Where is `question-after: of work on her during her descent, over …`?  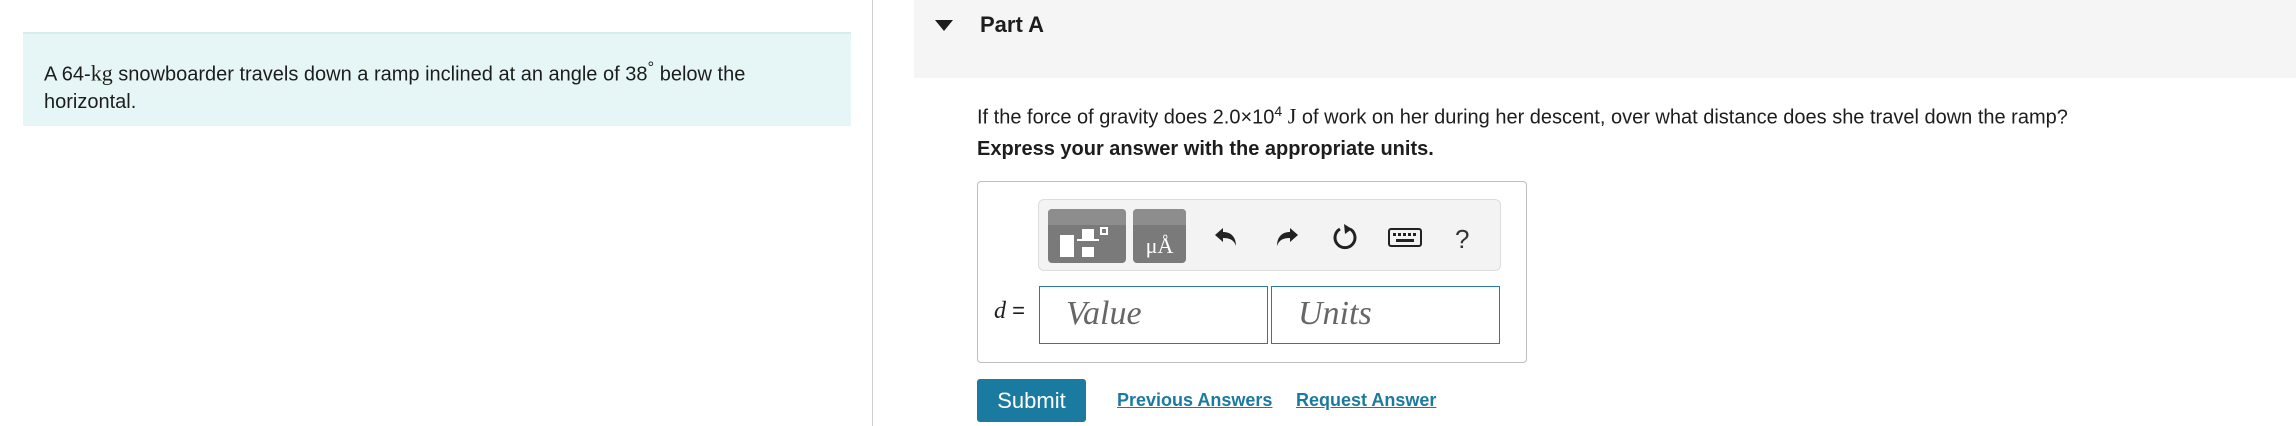 question-after: of work on her during her descent, over … is located at coordinates (1682, 117).